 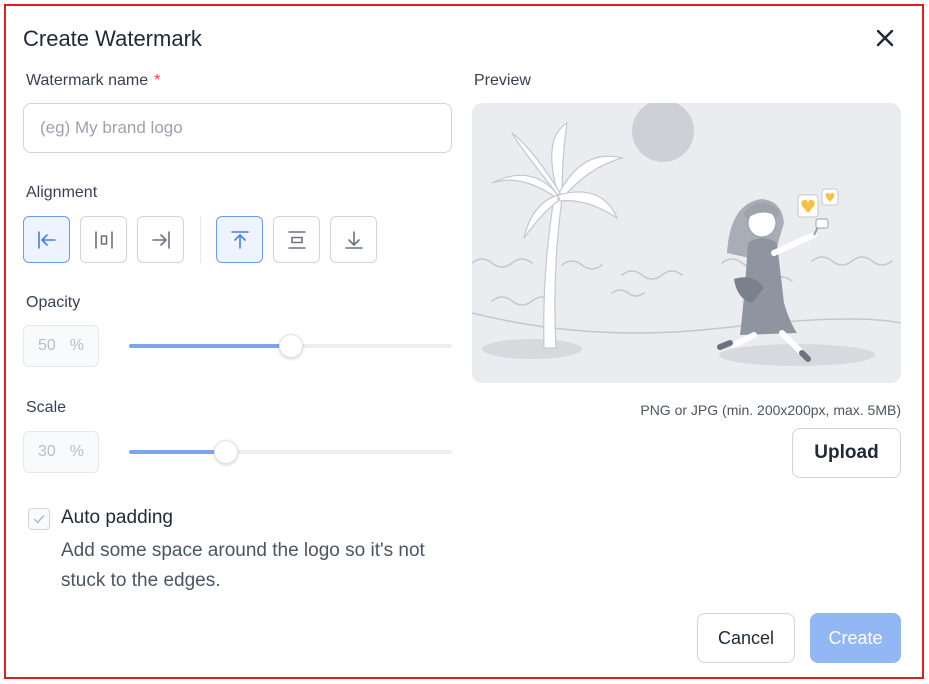 I want to click on auto-padding-checkbox, so click(x=39, y=519).